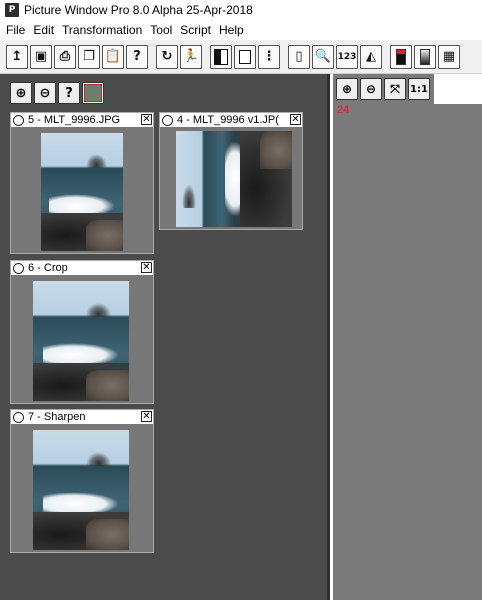 The image size is (482, 600). I want to click on numbers-button: 123, so click(347, 56).